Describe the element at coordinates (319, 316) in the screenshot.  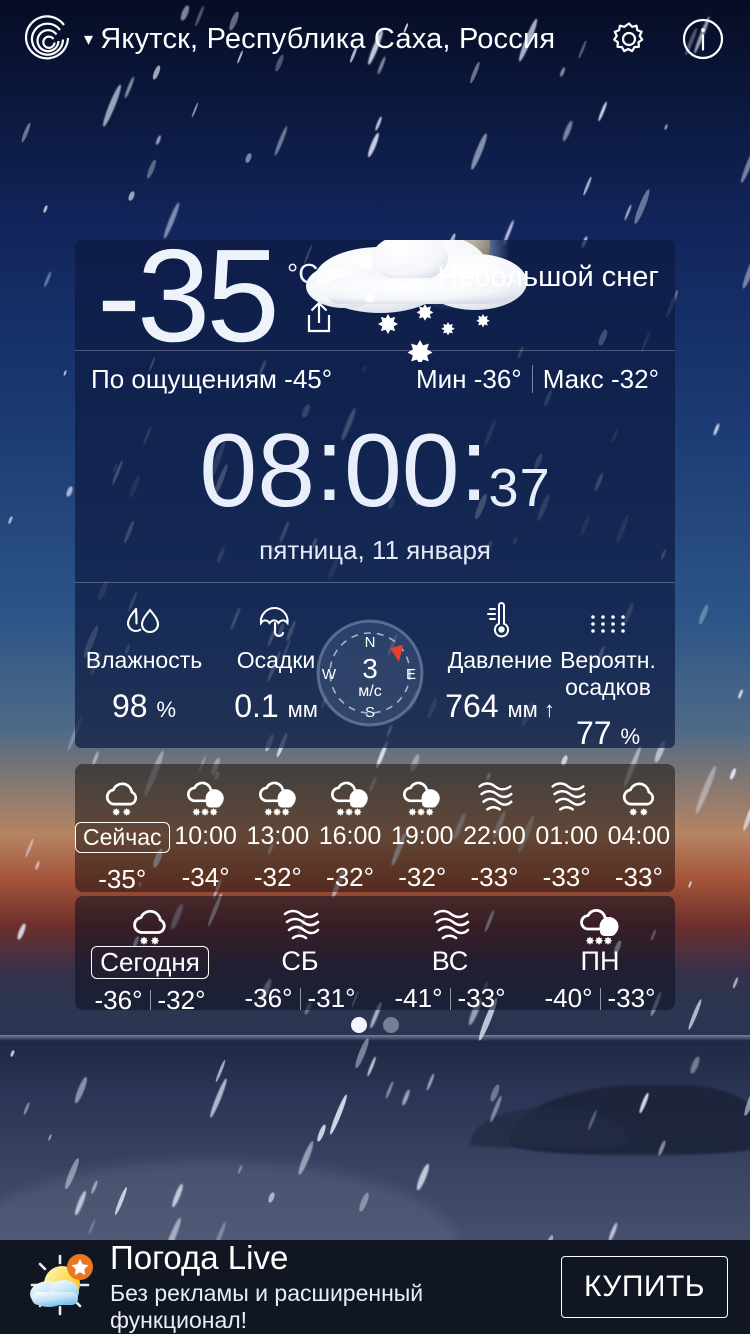
I see `share-icon` at that location.